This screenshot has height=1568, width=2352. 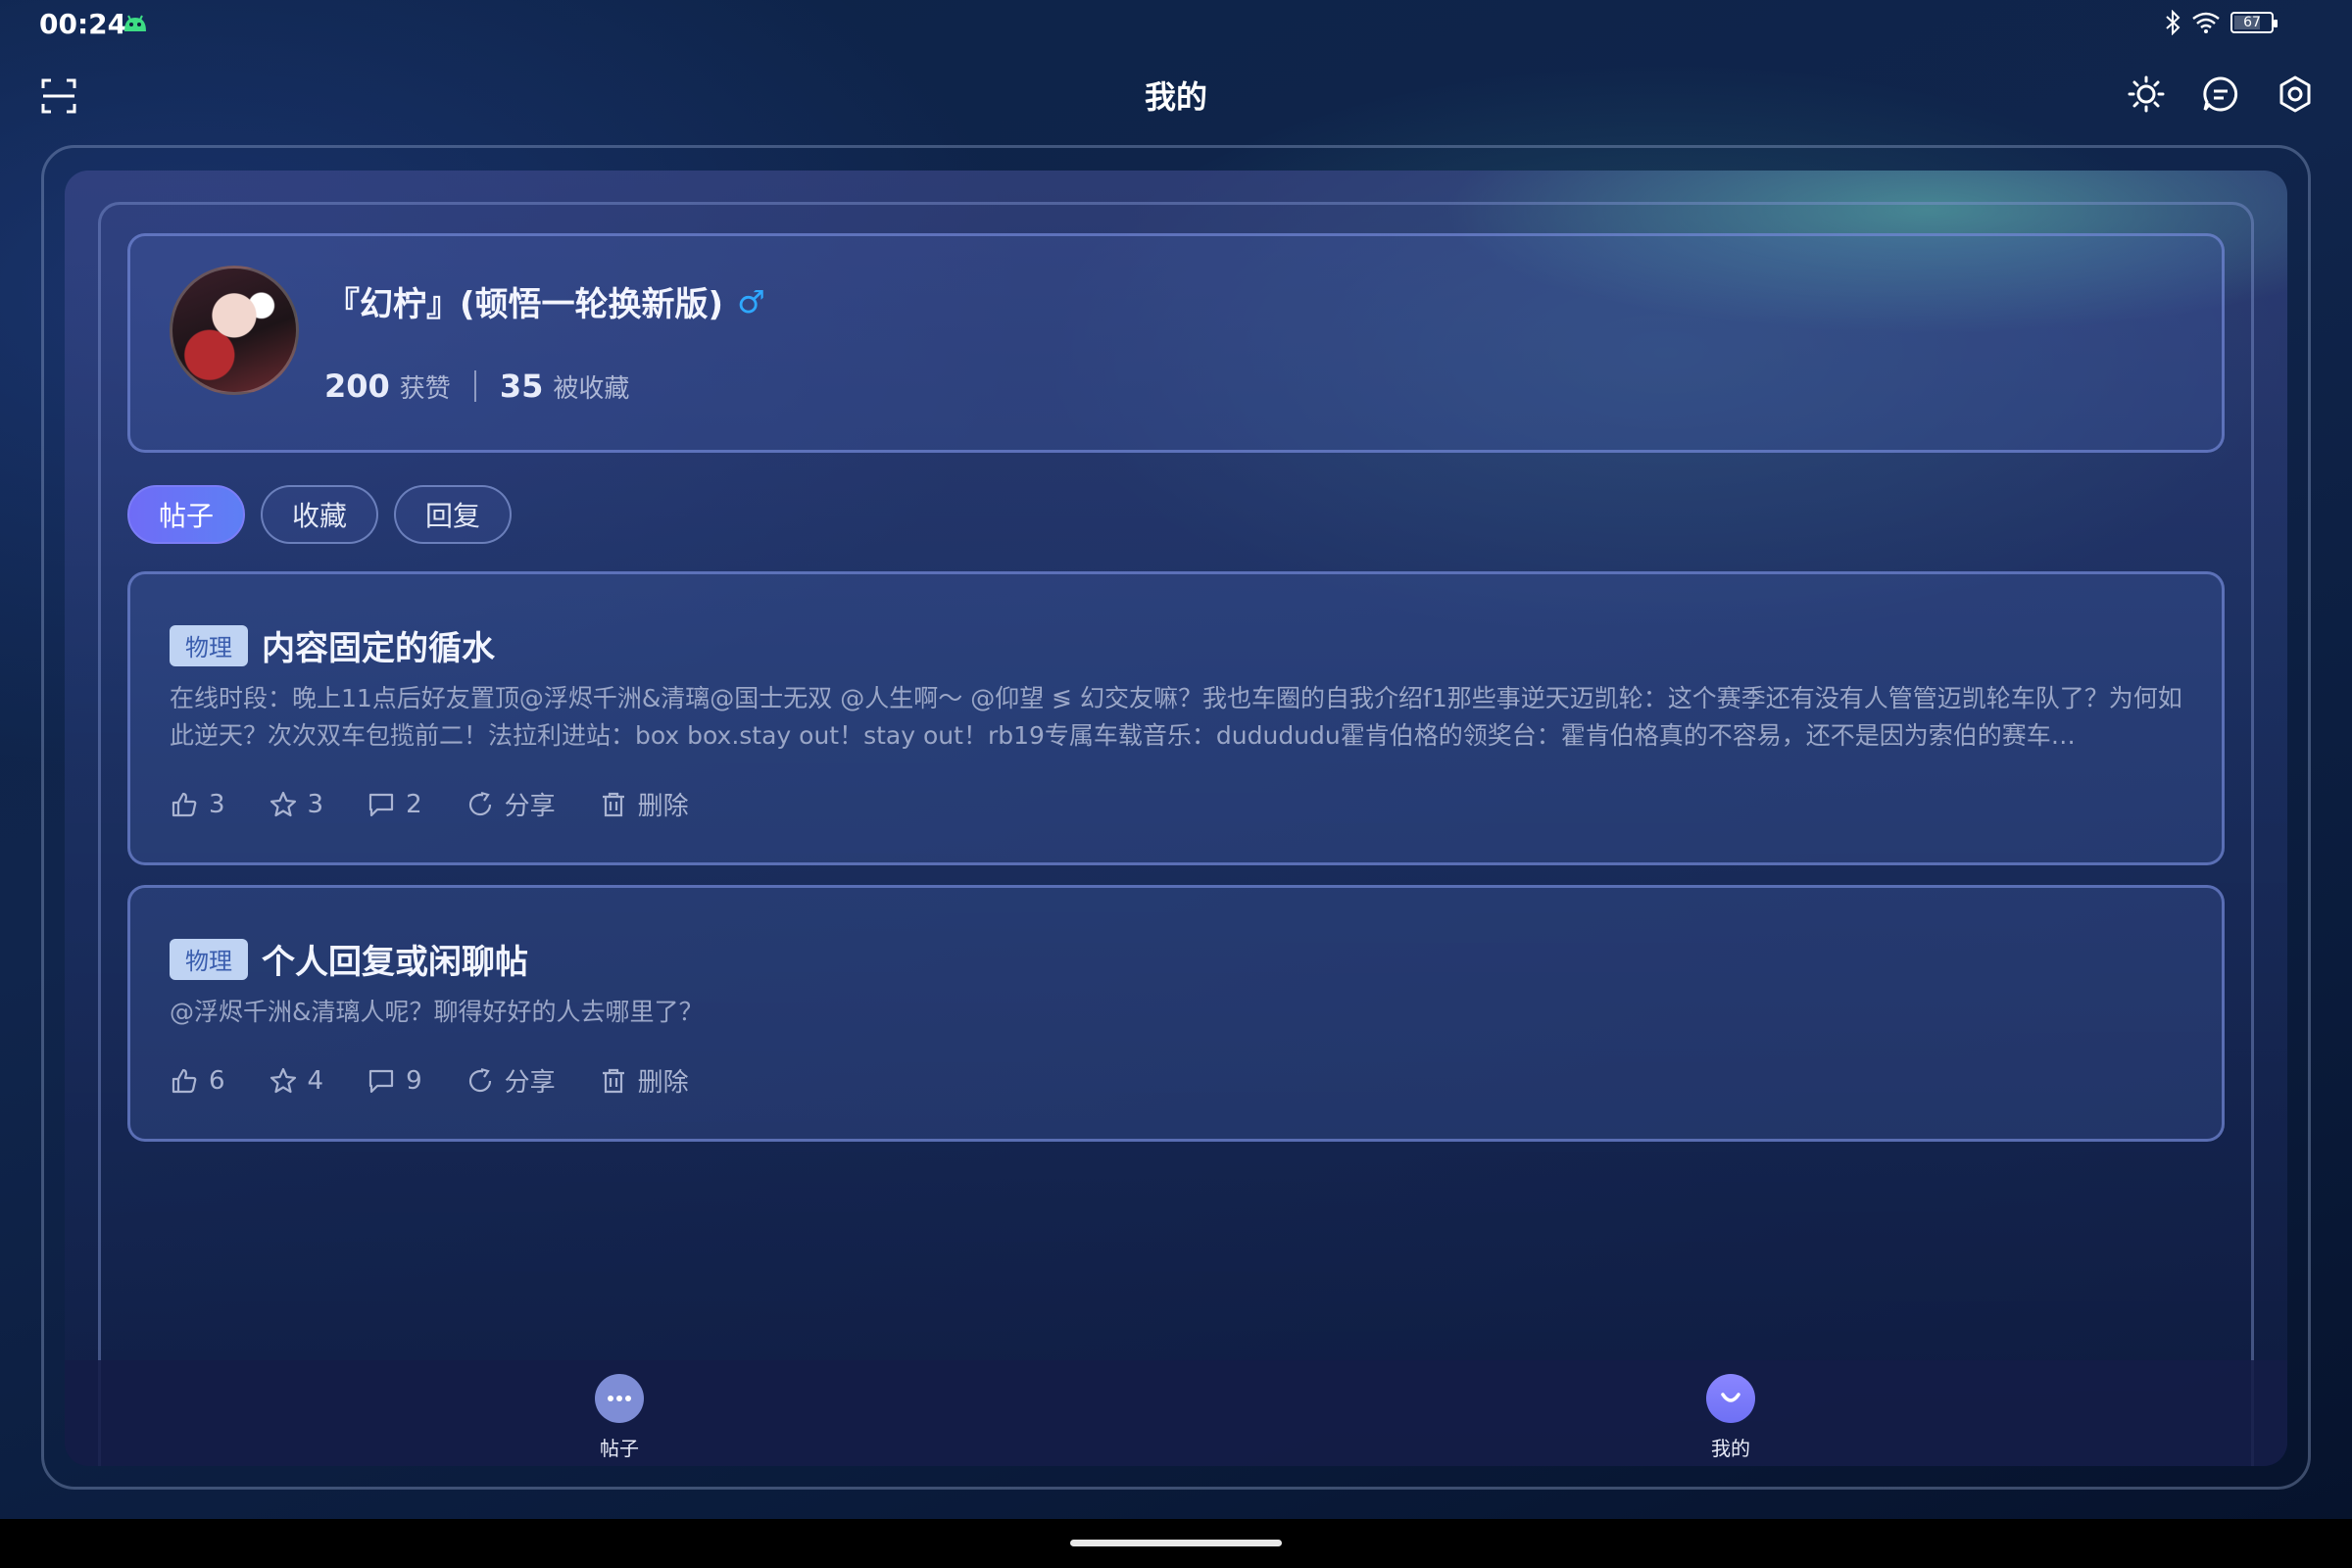 I want to click on top-bar: 我的, so click(x=1176, y=98).